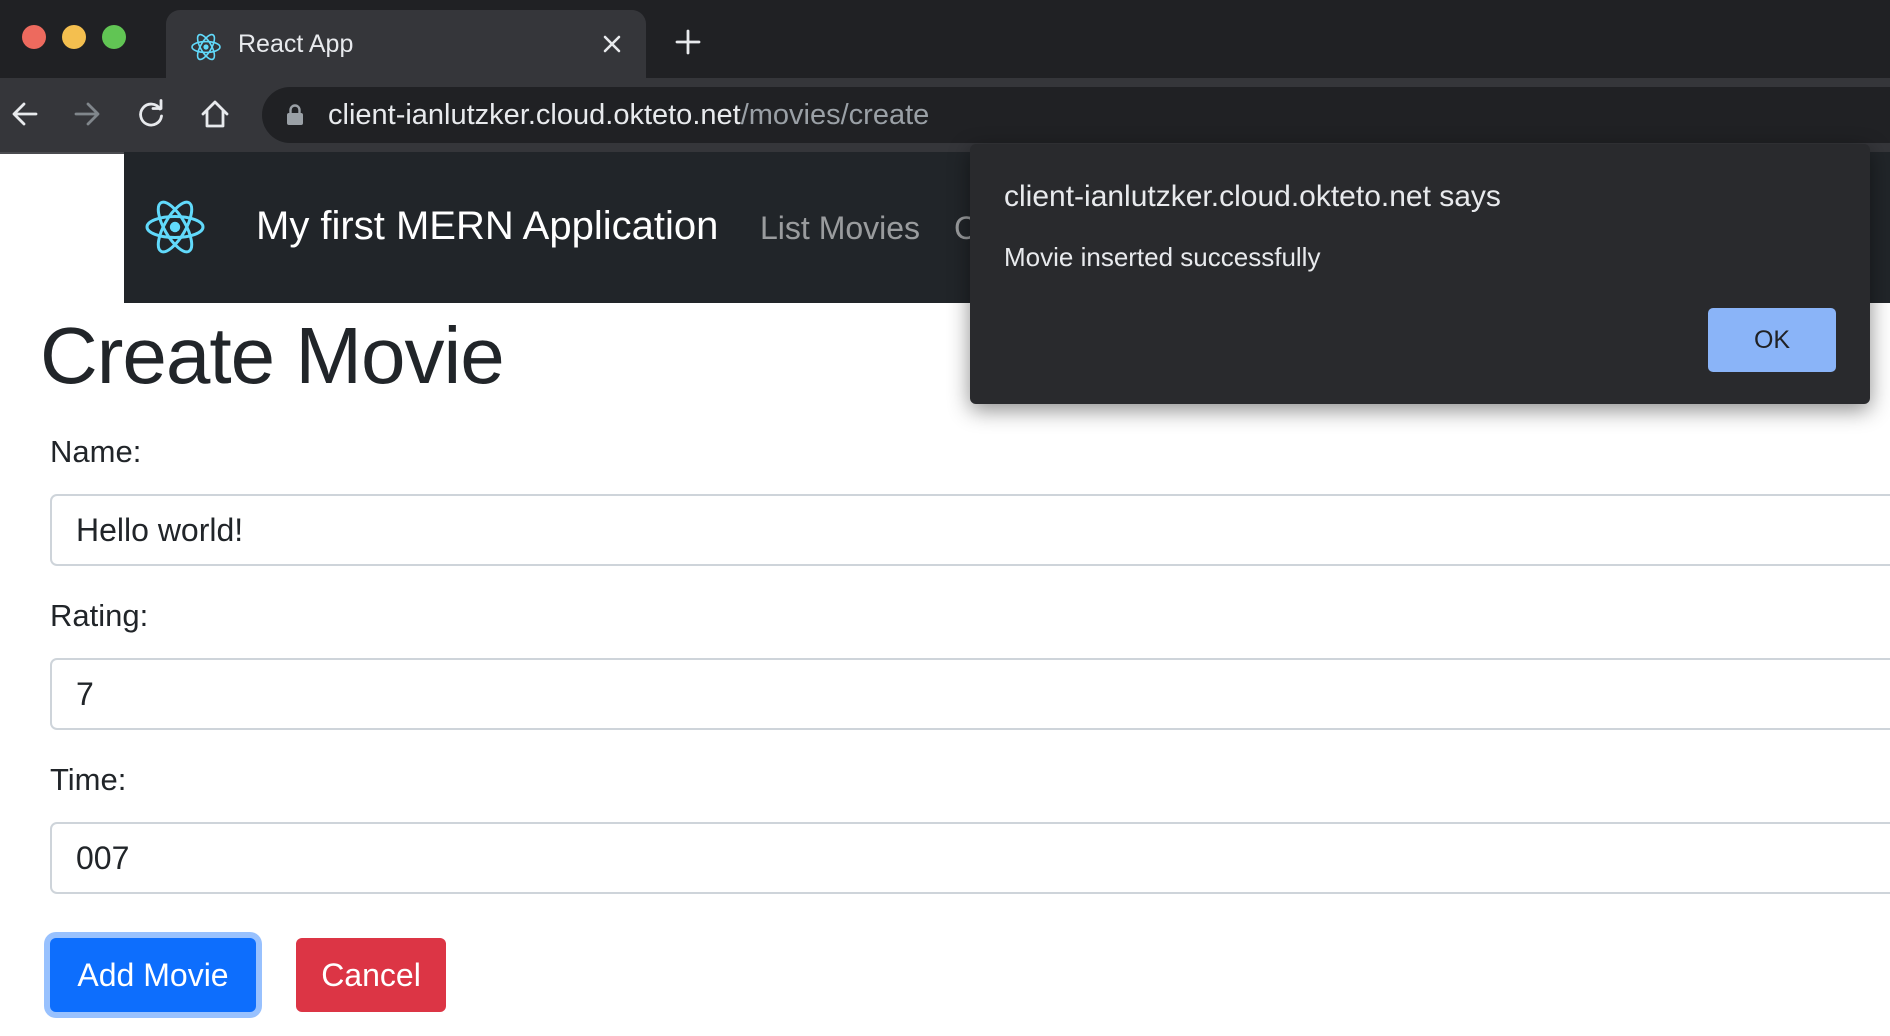 This screenshot has height=1036, width=1890. What do you see at coordinates (1162, 257) in the screenshot?
I see `dialog-message: Movie inserted successfully` at bounding box center [1162, 257].